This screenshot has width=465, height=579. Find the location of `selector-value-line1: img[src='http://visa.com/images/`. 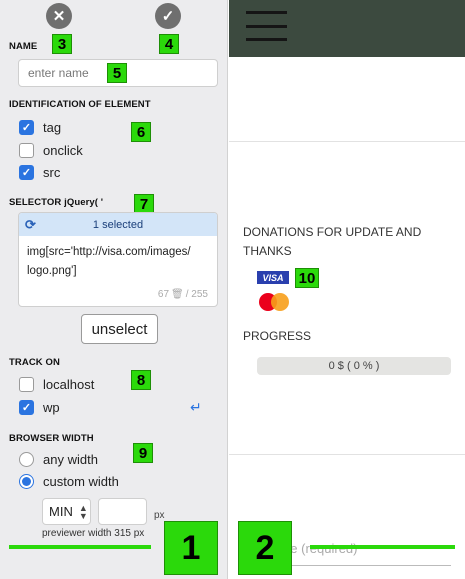

selector-value-line1: img[src='http://visa.com/images/ is located at coordinates (109, 252).